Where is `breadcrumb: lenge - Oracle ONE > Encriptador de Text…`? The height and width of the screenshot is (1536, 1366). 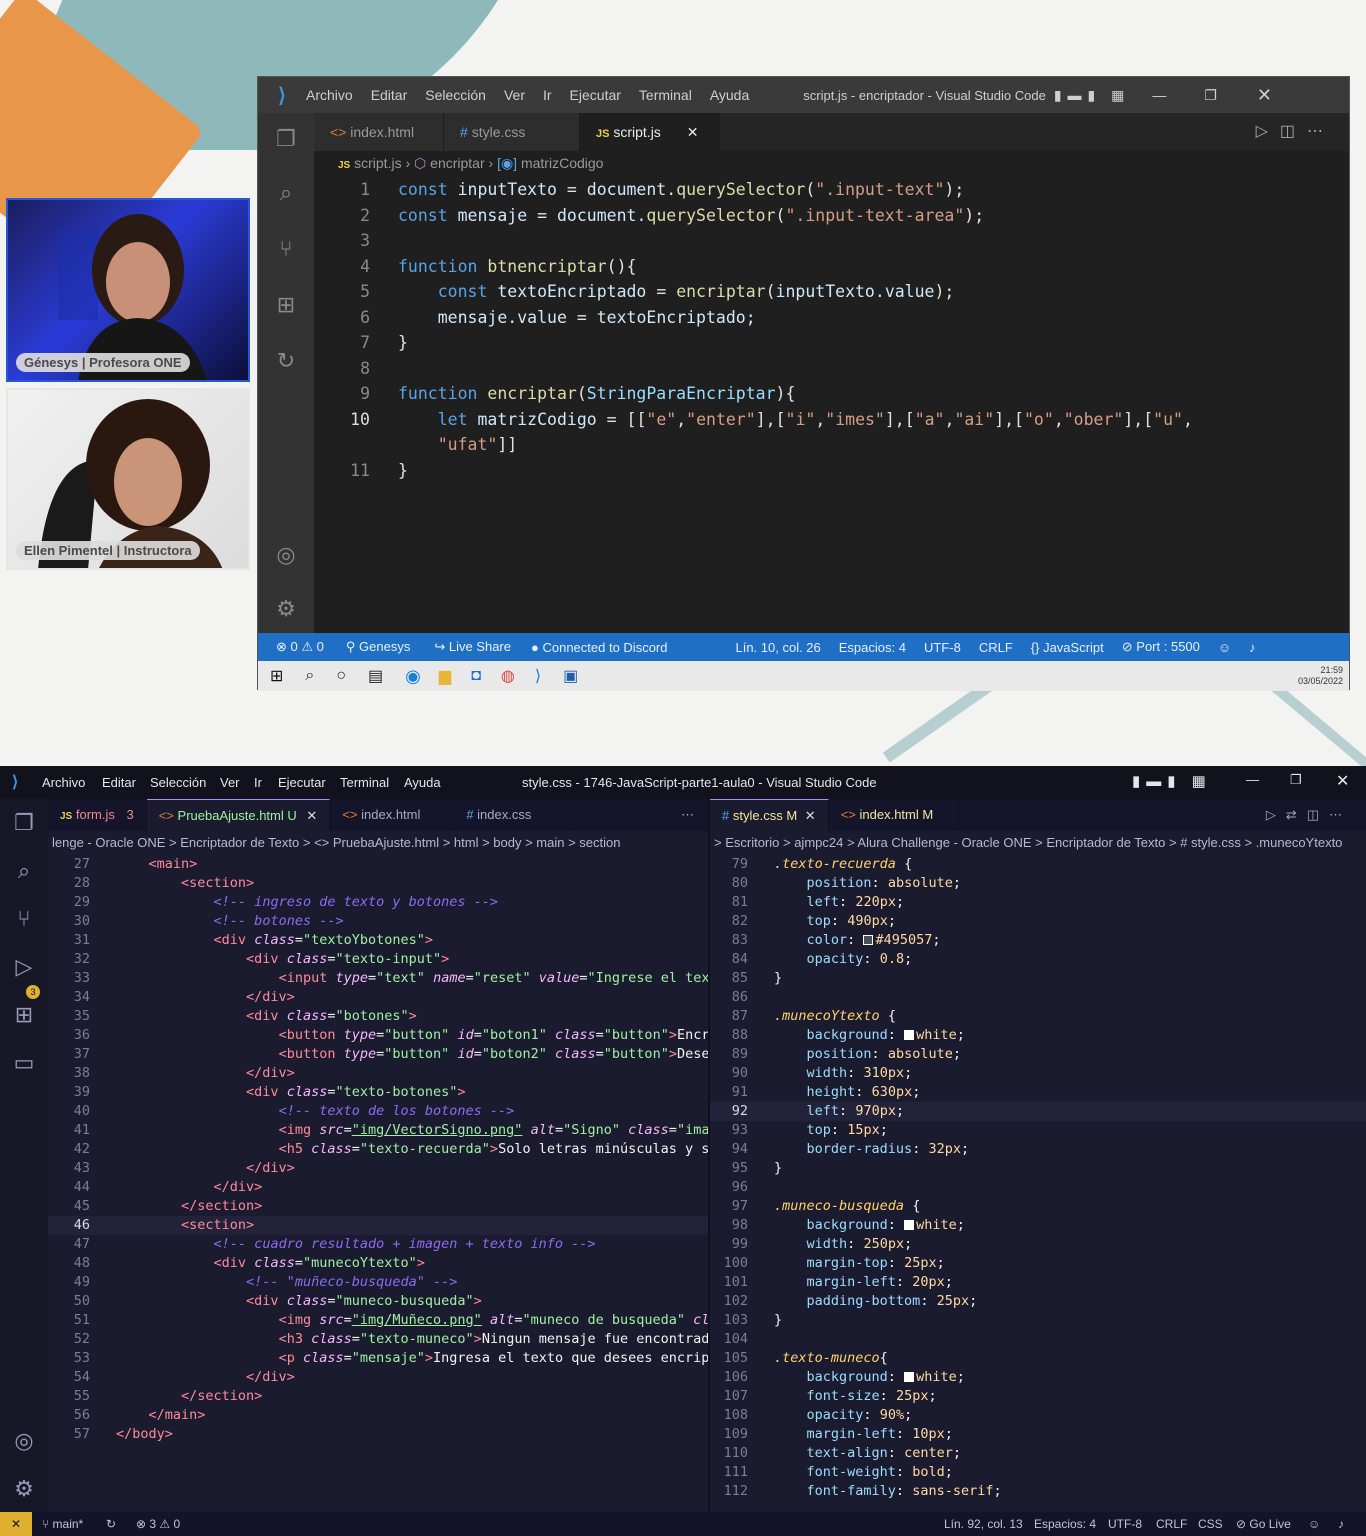
breadcrumb: lenge - Oracle ONE > Encriptador de Text… is located at coordinates (378, 843).